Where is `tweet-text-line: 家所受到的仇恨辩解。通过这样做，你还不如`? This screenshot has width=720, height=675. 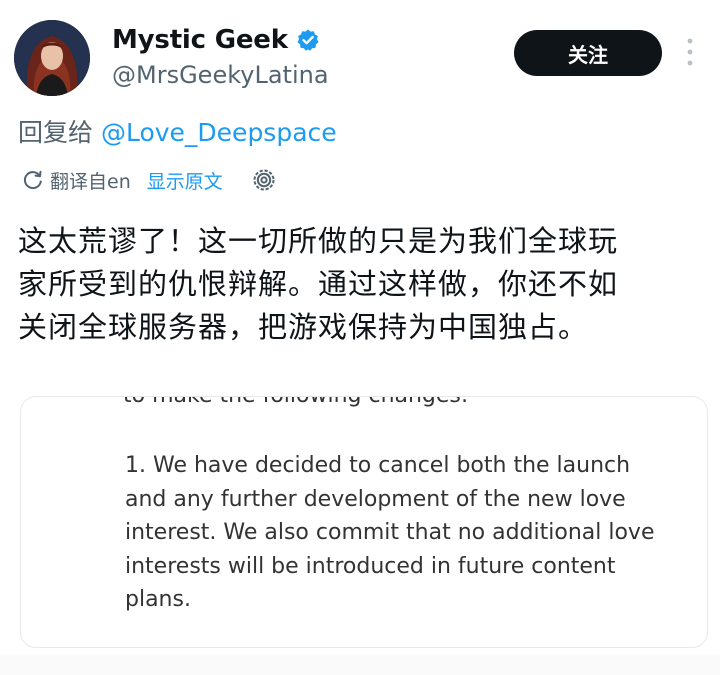
tweet-text-line: 家所受到的仇恨辩解。通过这样做，你还不如 is located at coordinates (318, 284).